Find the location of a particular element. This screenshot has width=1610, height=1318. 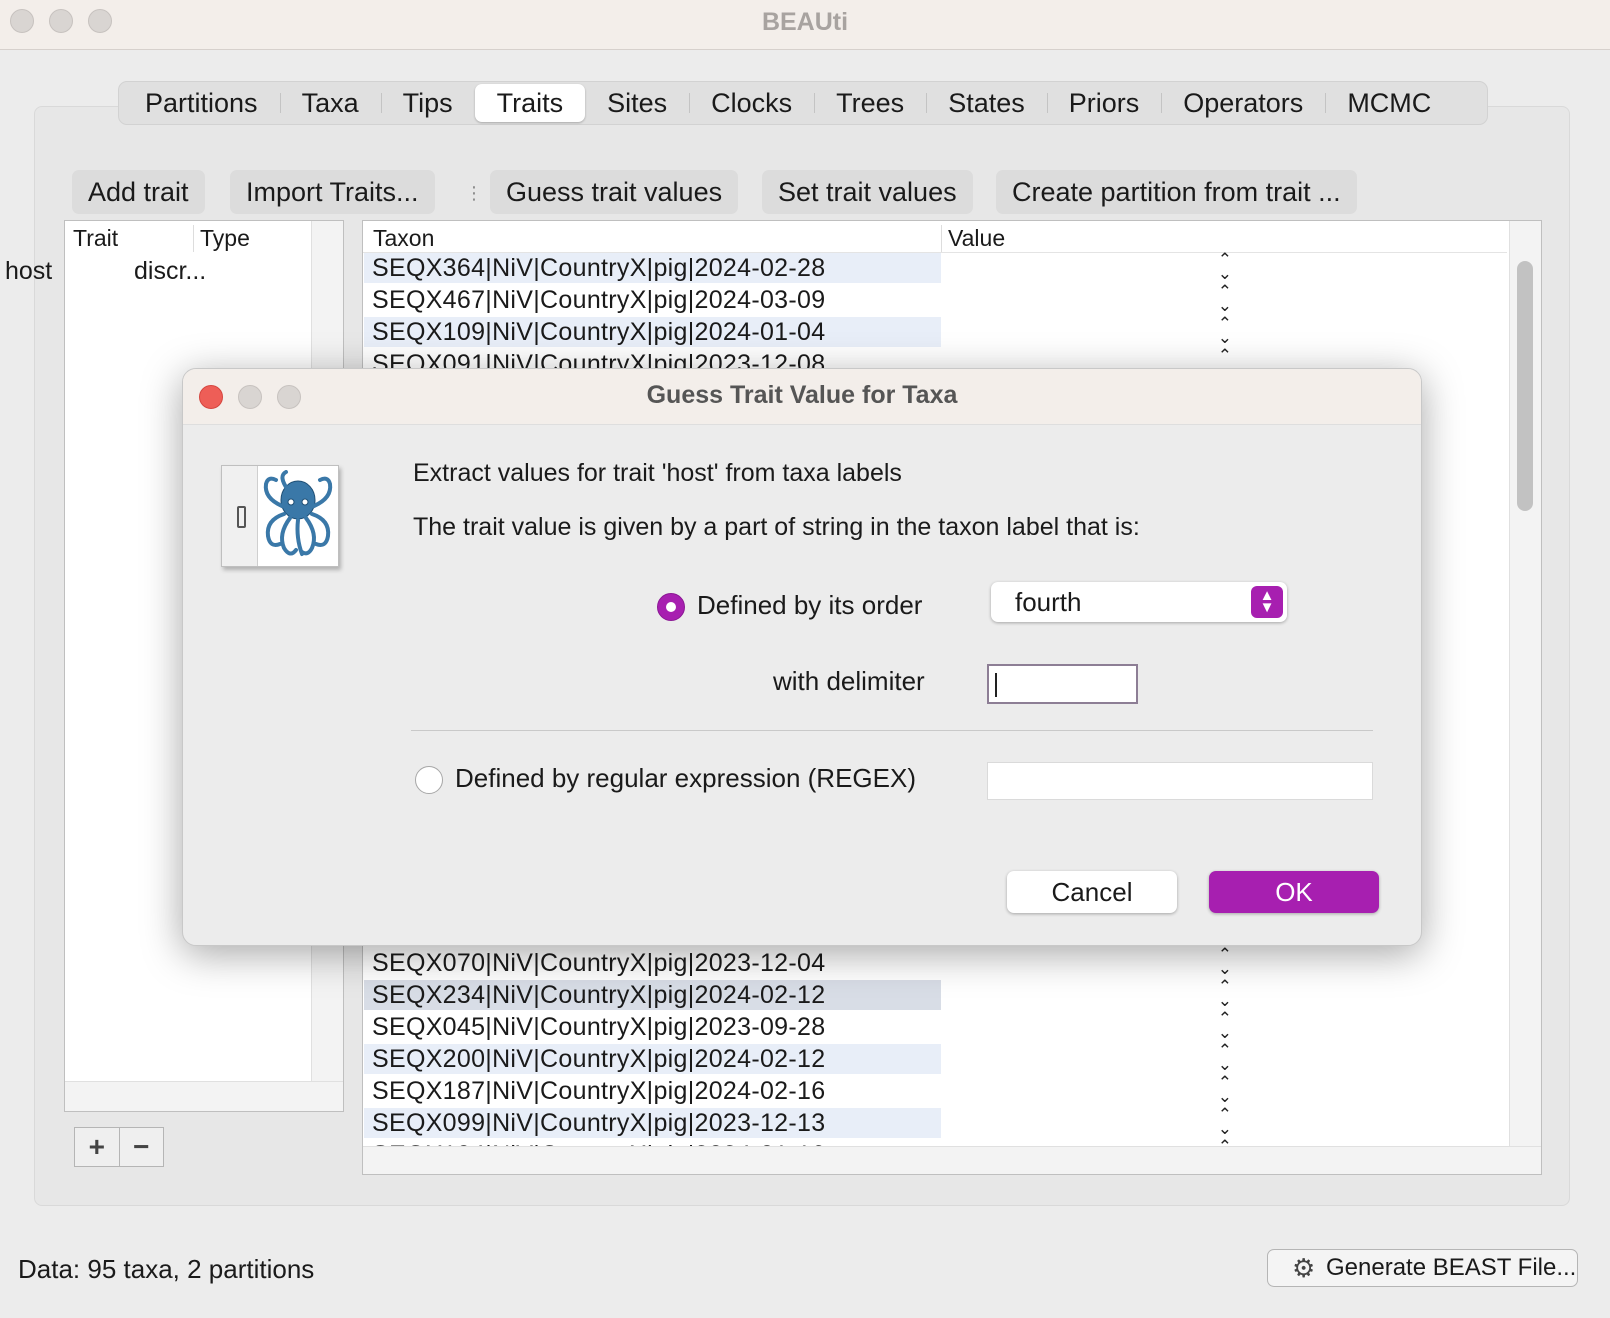

type-column-header: Type is located at coordinates (221, 238).